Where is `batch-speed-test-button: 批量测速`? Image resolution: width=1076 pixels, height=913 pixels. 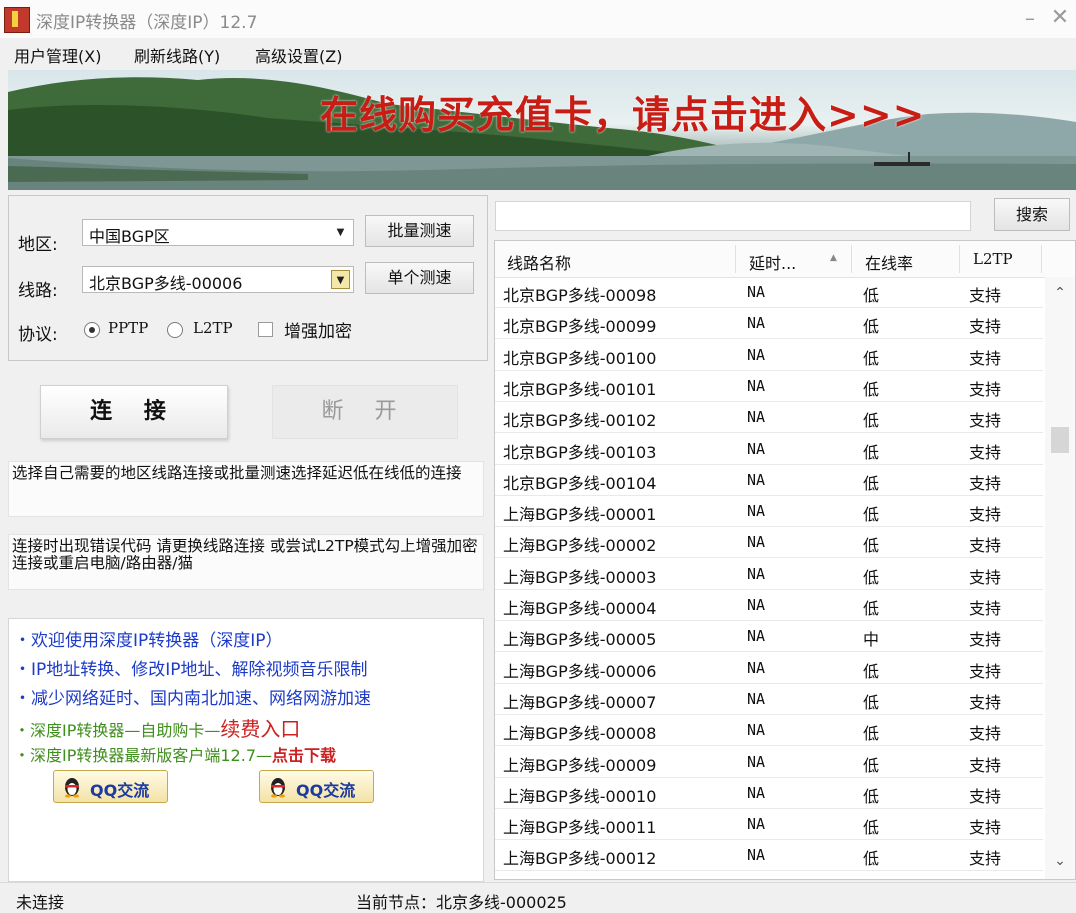
batch-speed-test-button: 批量测速 is located at coordinates (419, 231).